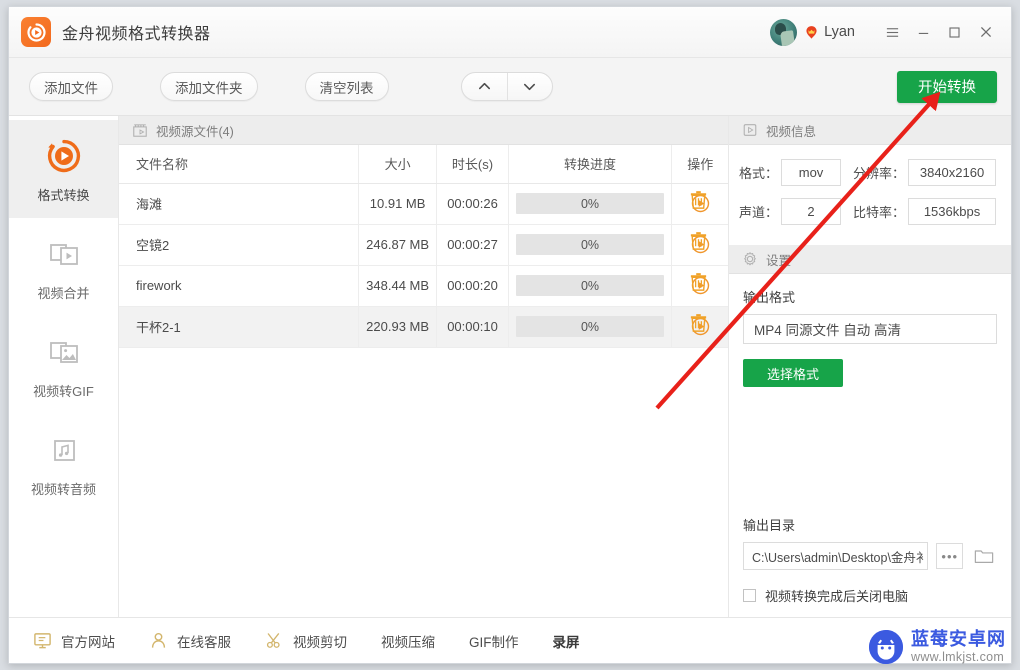 The width and height of the screenshot is (1020, 670). I want to click on watermark-text-group: 蓝莓安卓网 www.lmkjst.com, so click(958, 647).